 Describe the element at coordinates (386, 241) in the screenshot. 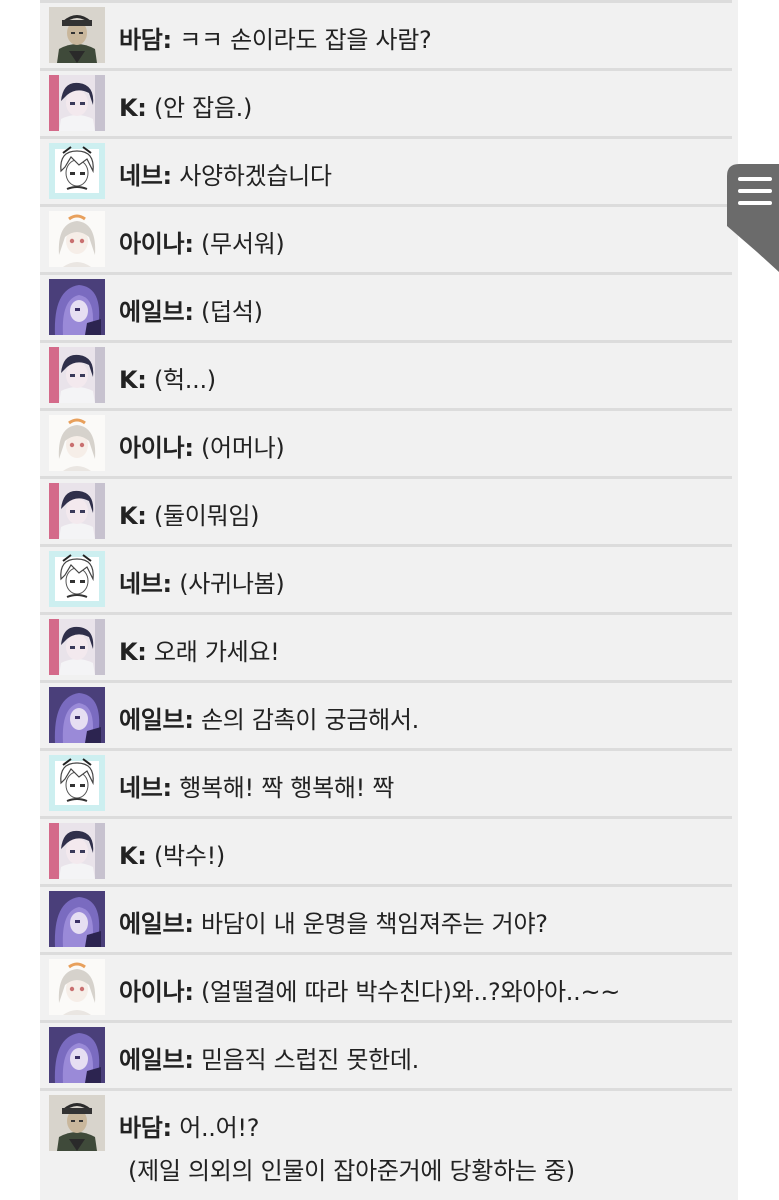

I see `chat-message: 아이나: (무서워)` at that location.